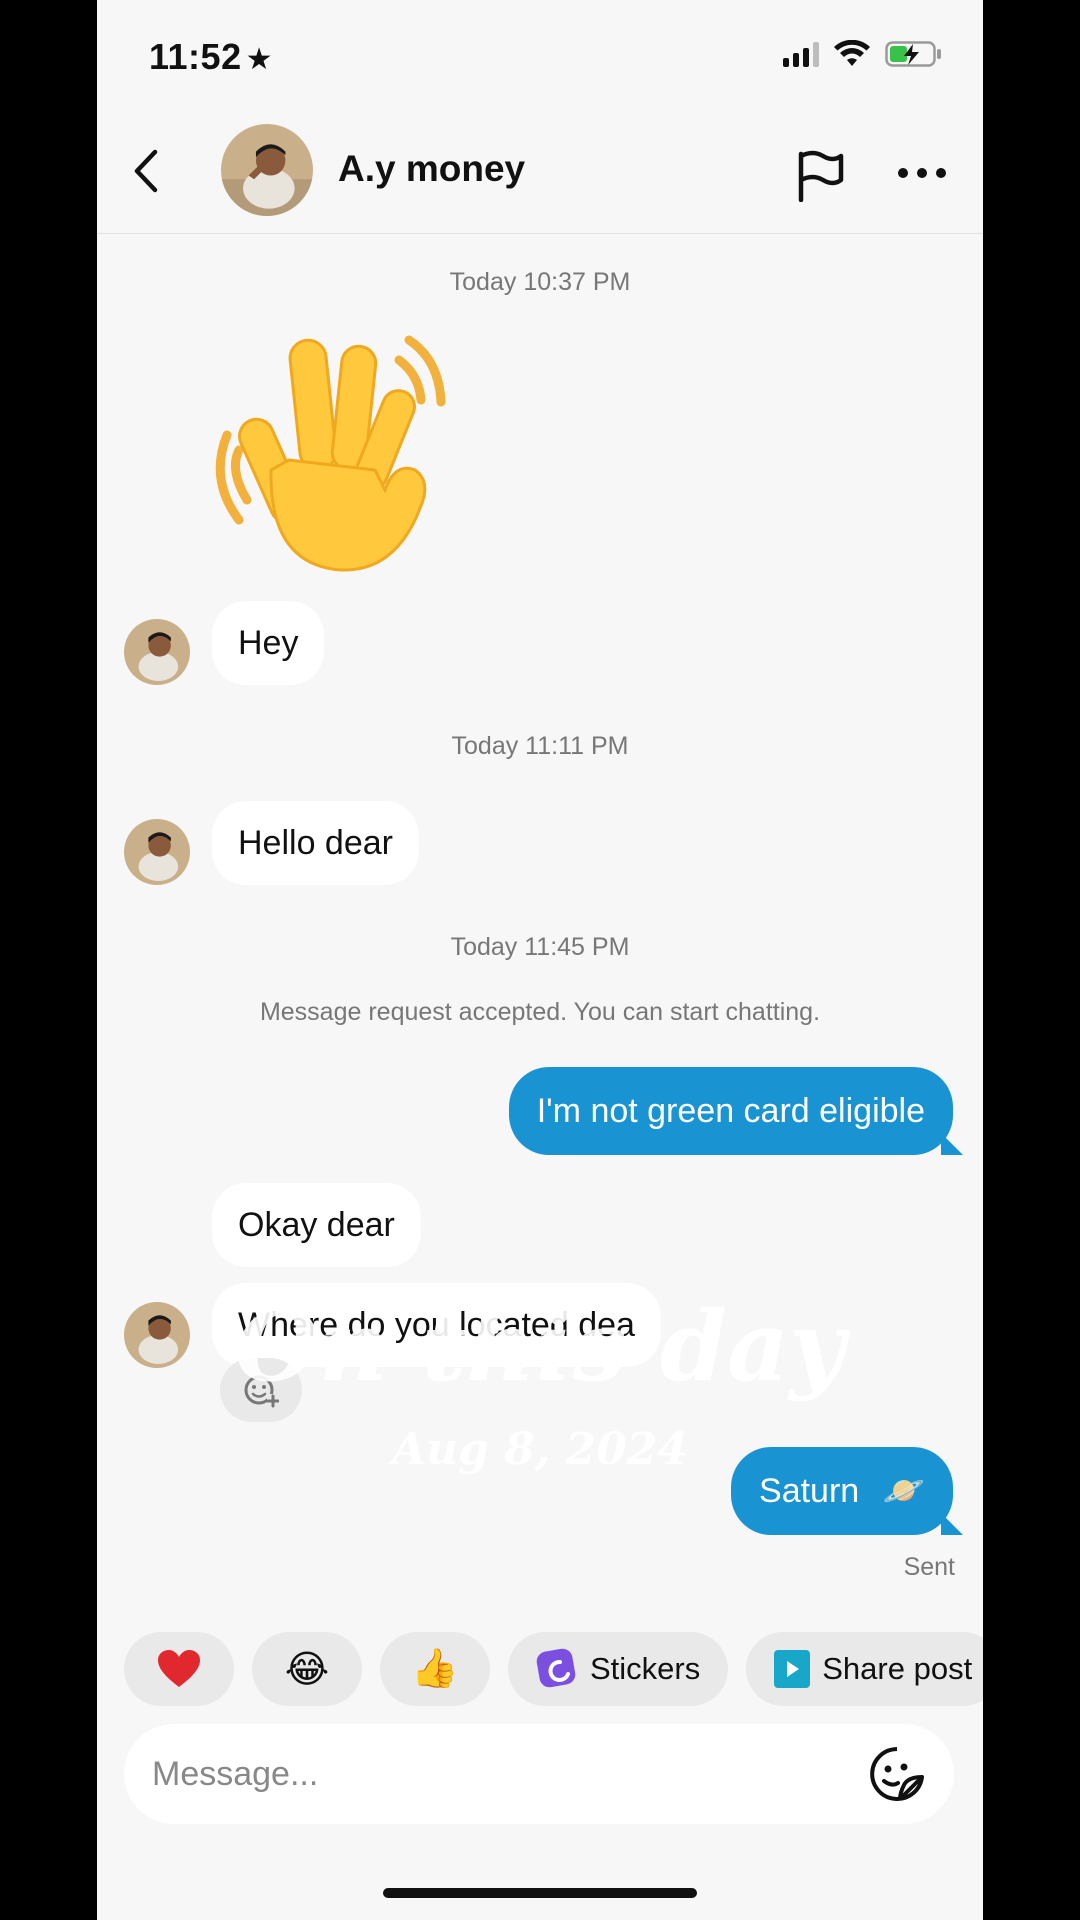 This screenshot has height=1920, width=1080. What do you see at coordinates (897, 1668) in the screenshot?
I see `share-post-label: Share post` at bounding box center [897, 1668].